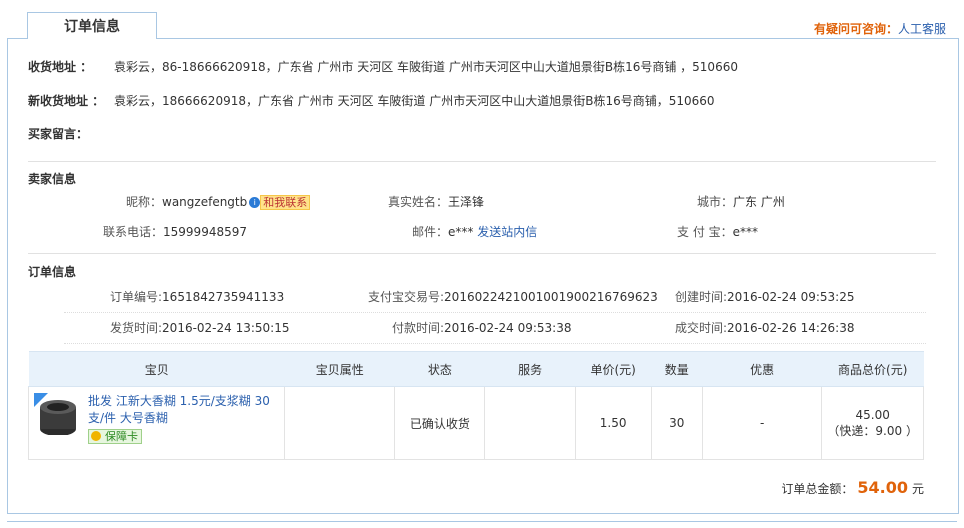 The width and height of the screenshot is (964, 528). I want to click on seller-city: 城市：广东 广州, so click(741, 201).